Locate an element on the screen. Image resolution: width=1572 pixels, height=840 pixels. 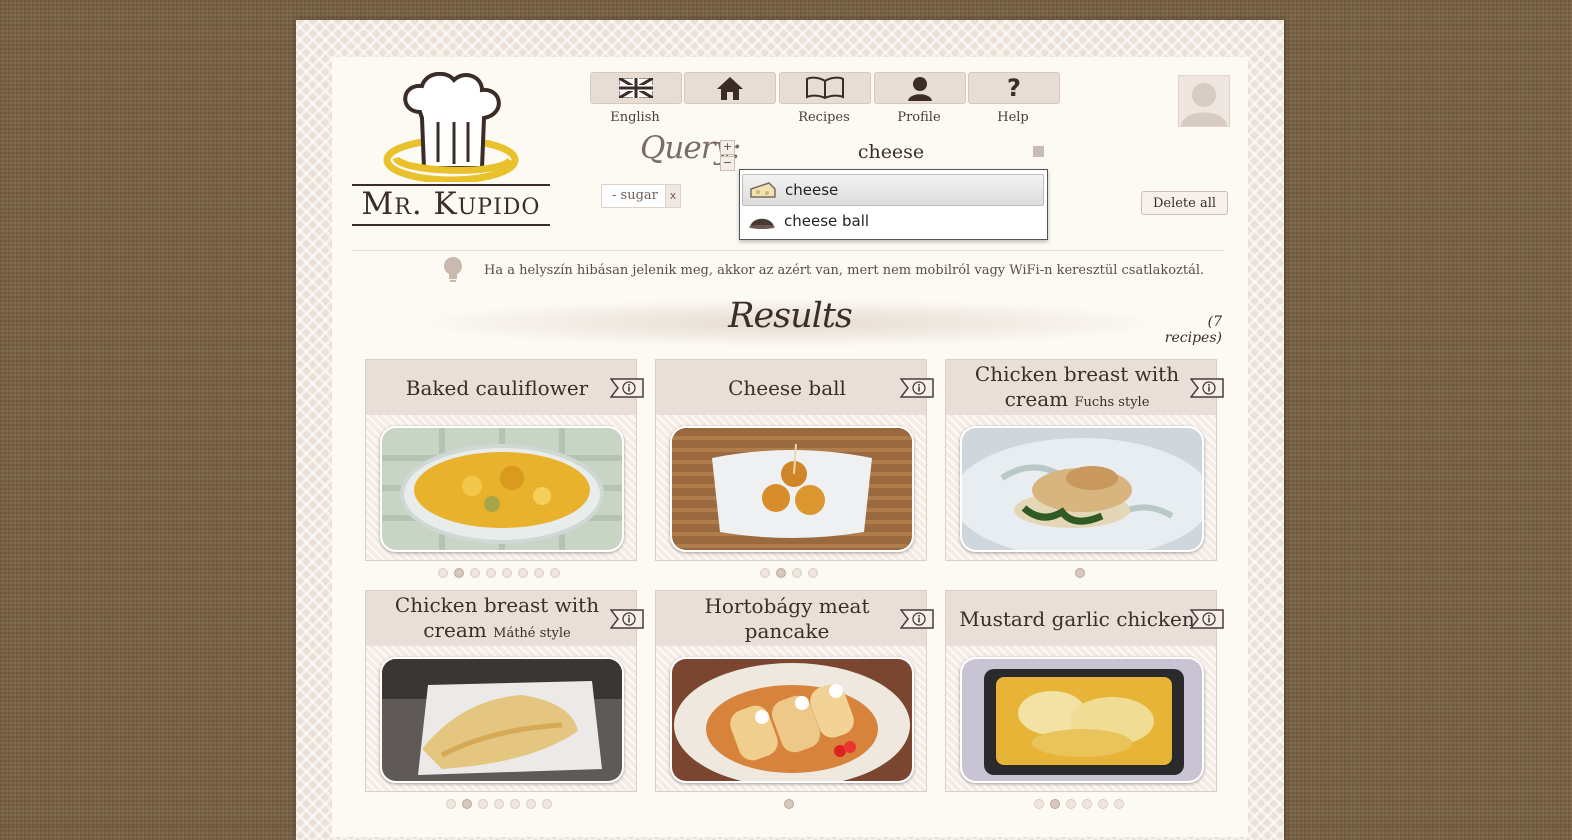
nav-home-button is located at coordinates (730, 88).